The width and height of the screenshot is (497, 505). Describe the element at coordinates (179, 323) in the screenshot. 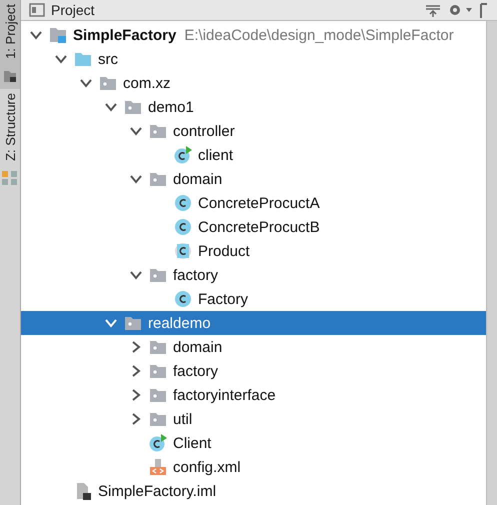

I see `node-label: realdemo` at that location.